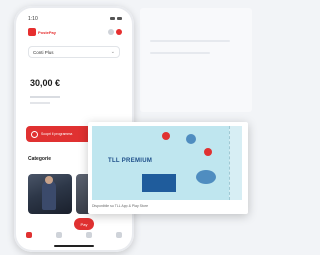 The height and width of the screenshot is (255, 320). Describe the element at coordinates (34, 134) in the screenshot. I see `info-icon` at that location.